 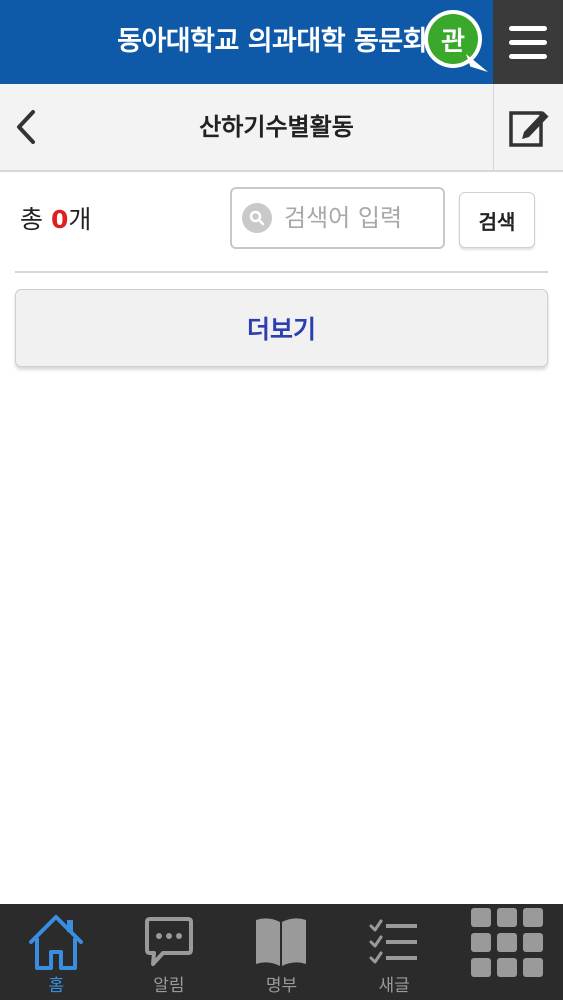 What do you see at coordinates (453, 39) in the screenshot?
I see `admin-badge-label: 관` at bounding box center [453, 39].